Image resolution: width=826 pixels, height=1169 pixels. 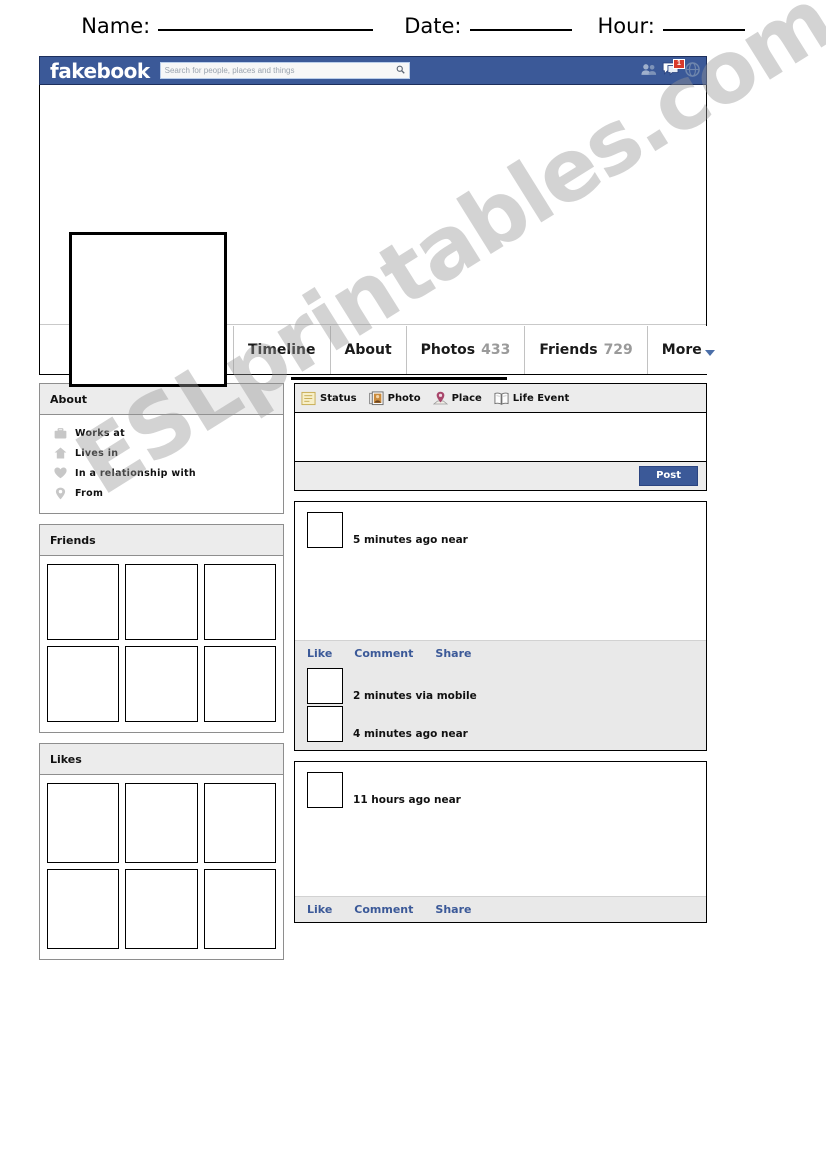 I want to click on tab-timeline-label: Timeline, so click(x=282, y=350).